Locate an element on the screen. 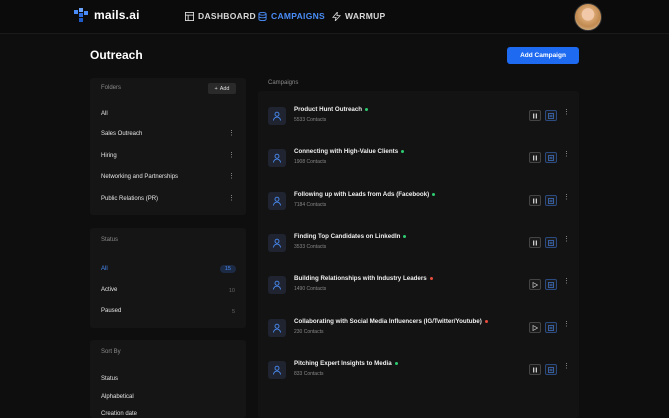 The height and width of the screenshot is (418, 669). logo: mails.ai is located at coordinates (107, 15).